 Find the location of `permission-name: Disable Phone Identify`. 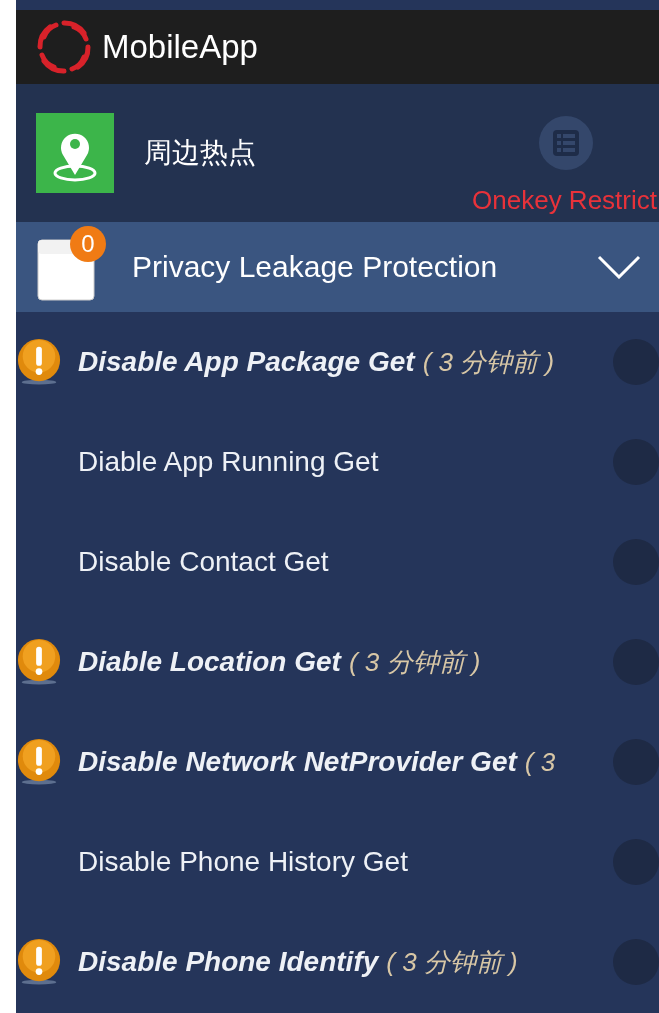

permission-name: Disable Phone Identify is located at coordinates (228, 962).